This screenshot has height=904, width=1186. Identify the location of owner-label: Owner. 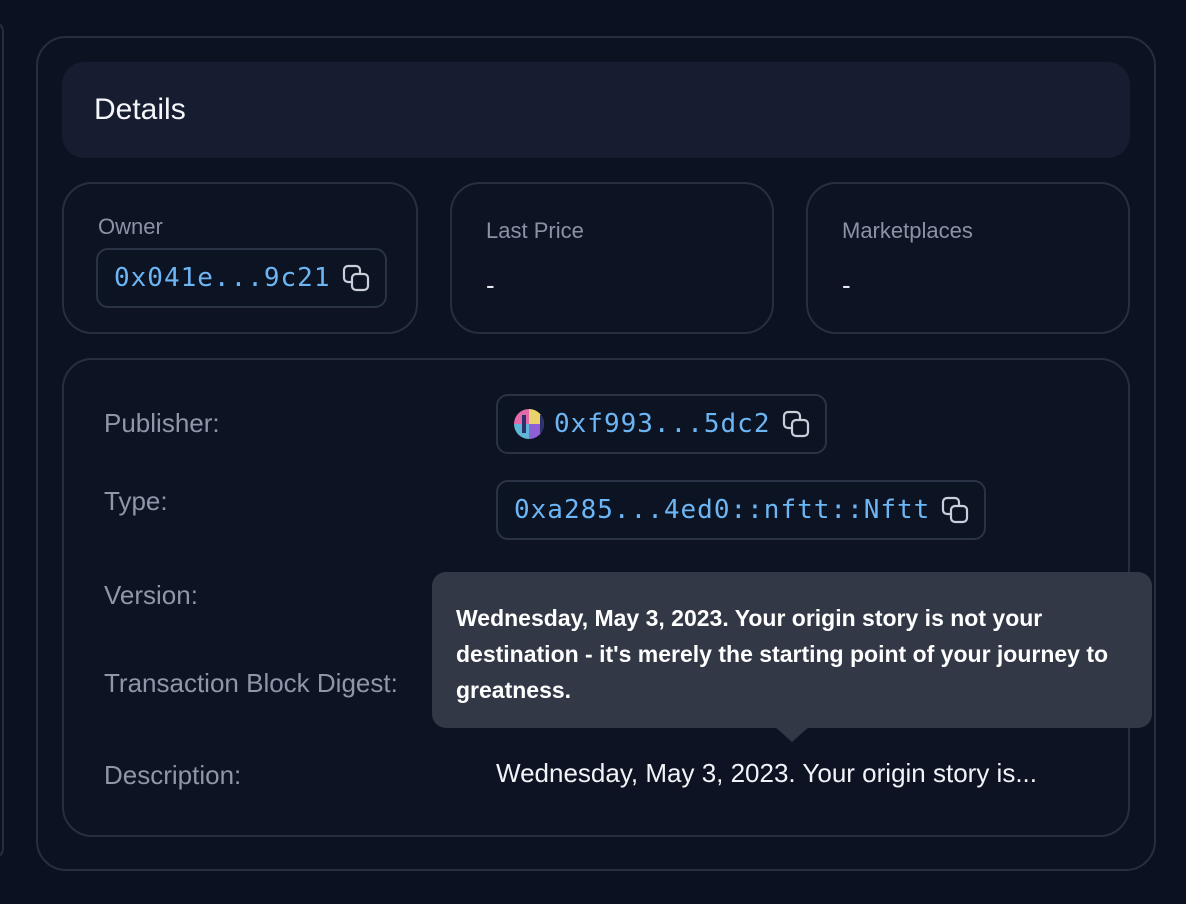
(130, 226).